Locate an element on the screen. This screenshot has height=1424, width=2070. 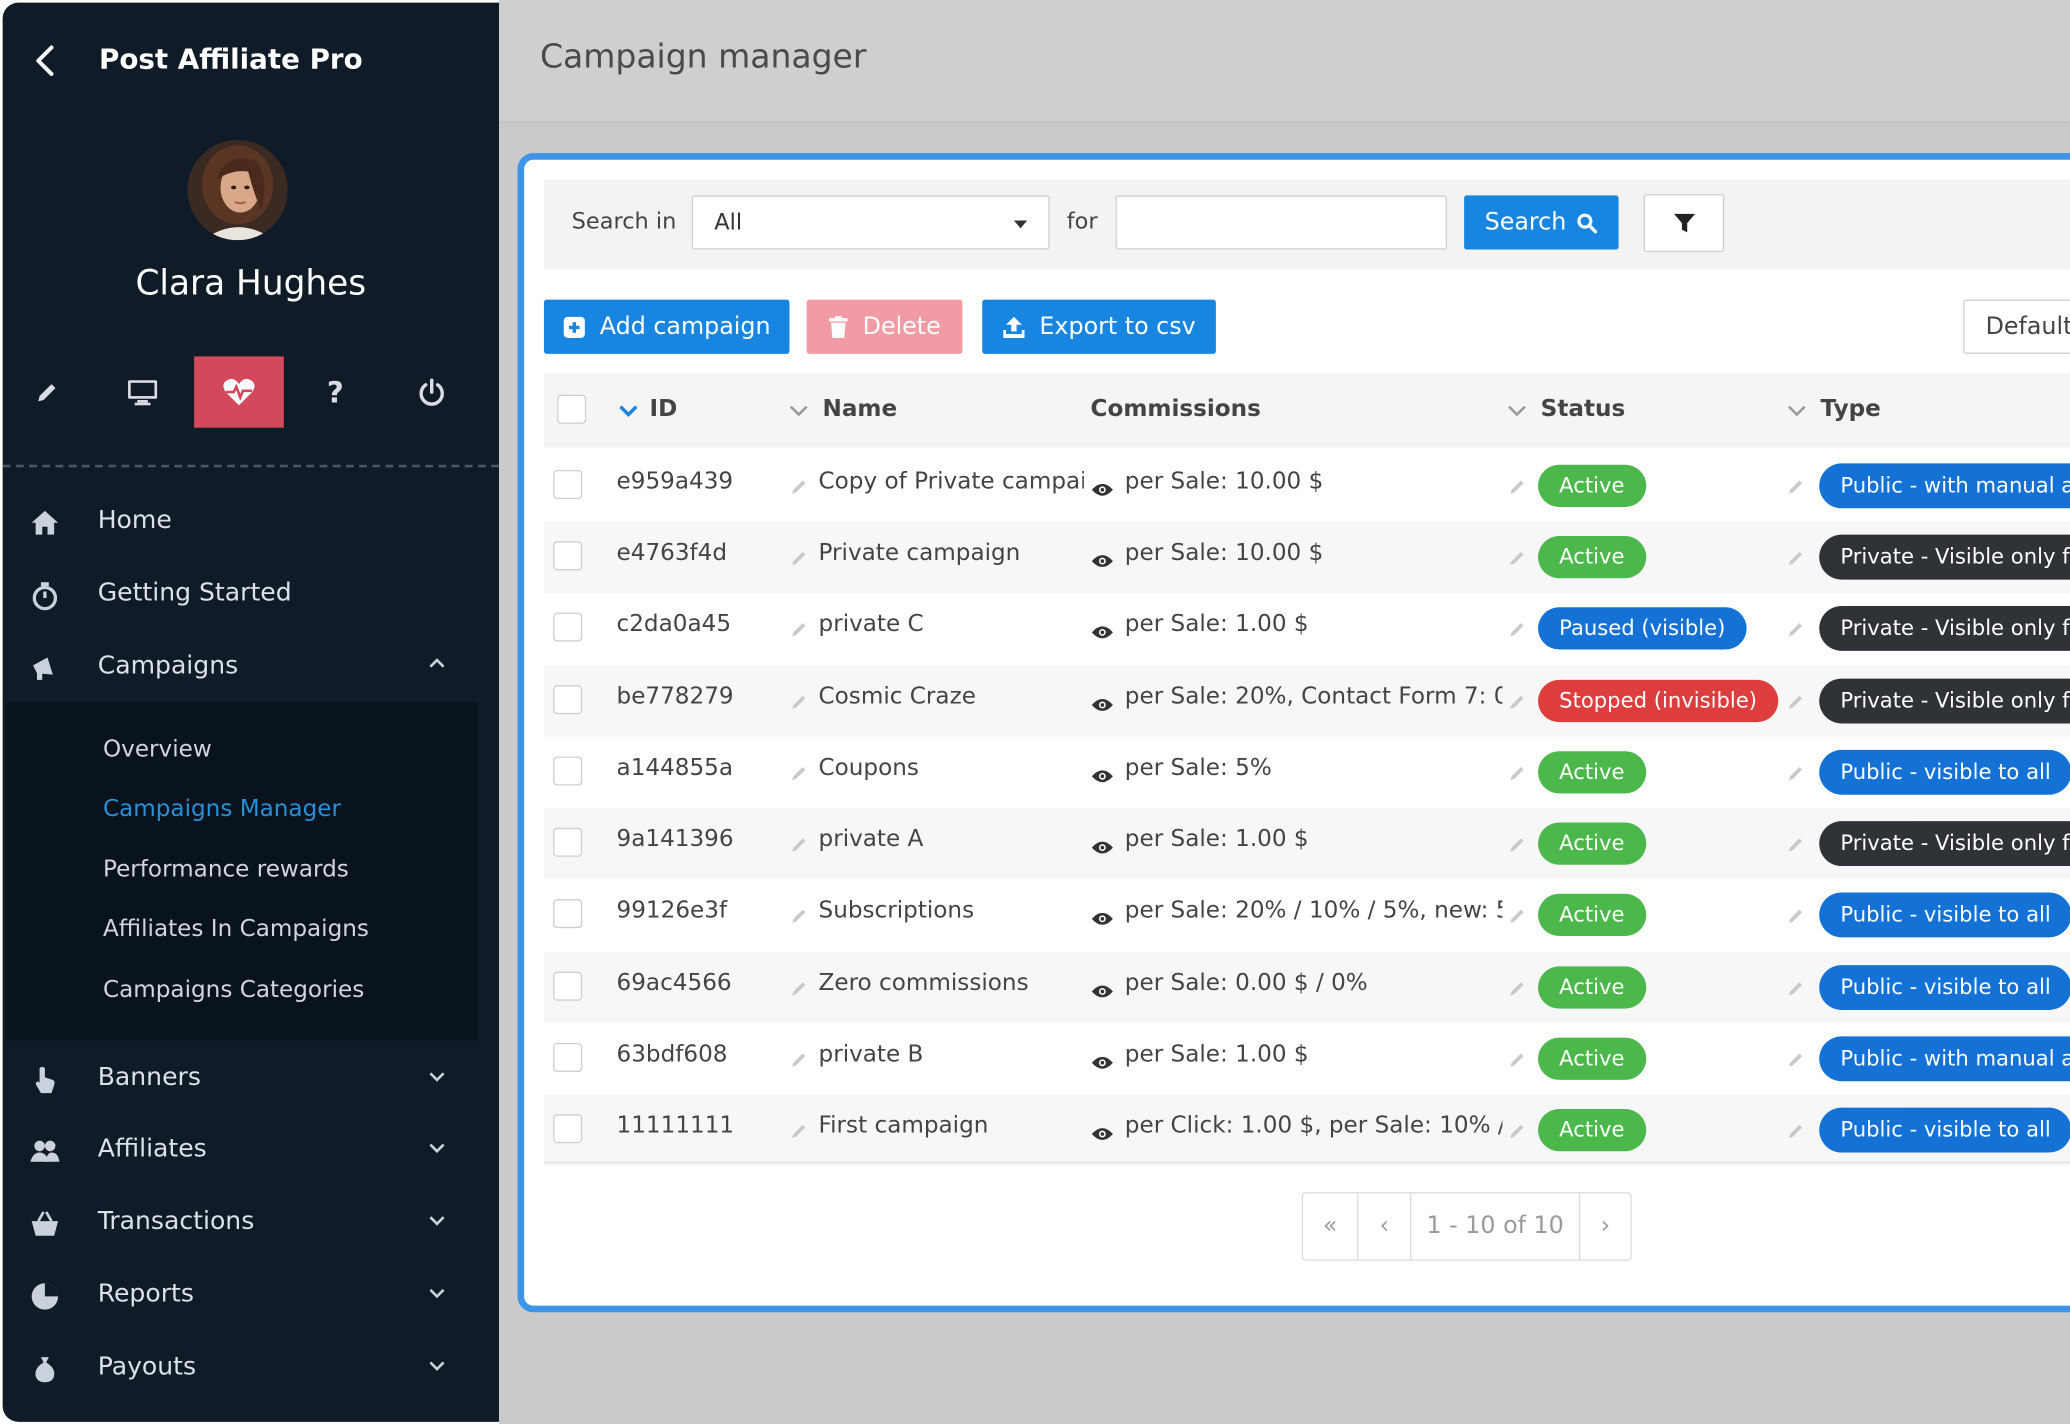
sidebar-item-reports: Reports is located at coordinates (251, 1296).